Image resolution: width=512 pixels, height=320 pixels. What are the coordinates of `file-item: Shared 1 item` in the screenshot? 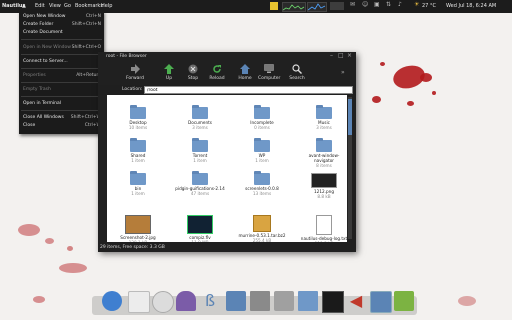 It's located at (138, 150).